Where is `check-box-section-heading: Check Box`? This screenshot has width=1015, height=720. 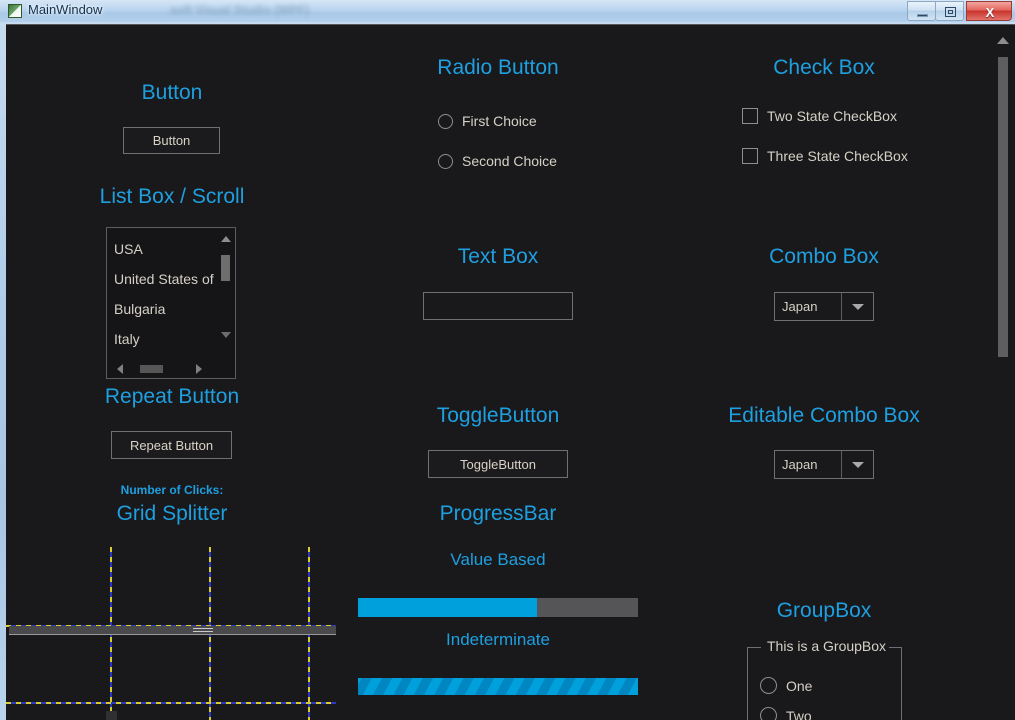
check-box-section-heading: Check Box is located at coordinates (824, 67).